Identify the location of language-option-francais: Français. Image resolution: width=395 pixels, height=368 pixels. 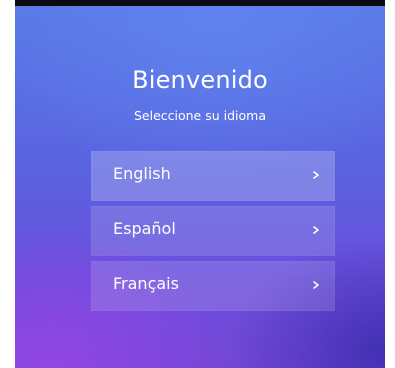
(213, 286).